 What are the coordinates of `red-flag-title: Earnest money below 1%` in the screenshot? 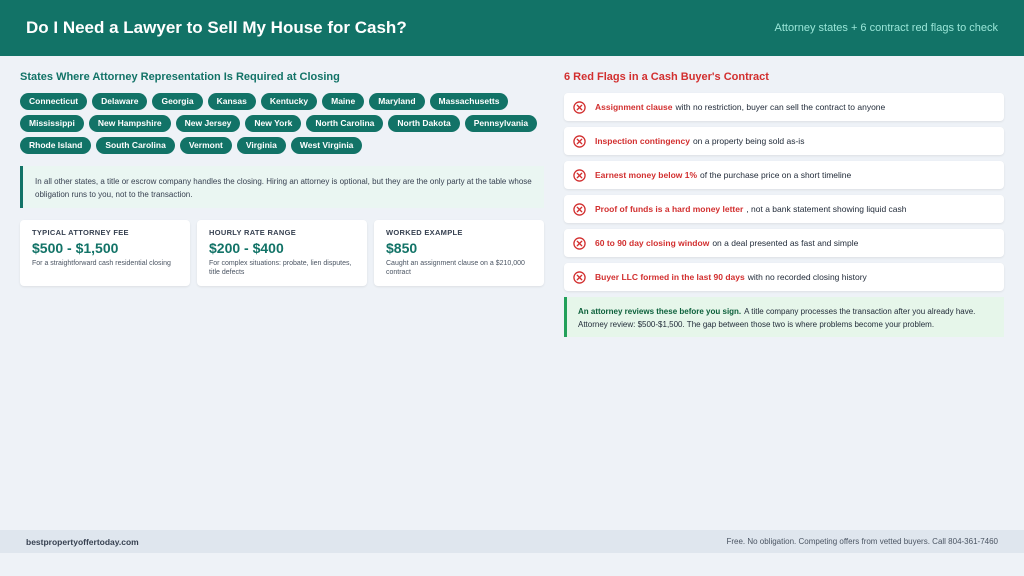 It's located at (646, 175).